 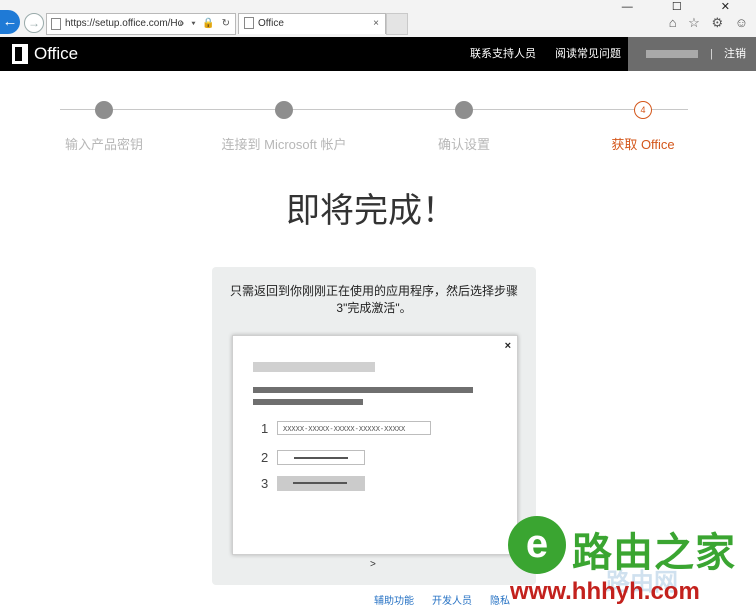 What do you see at coordinates (249, 23) in the screenshot?
I see `tab-page-icon` at bounding box center [249, 23].